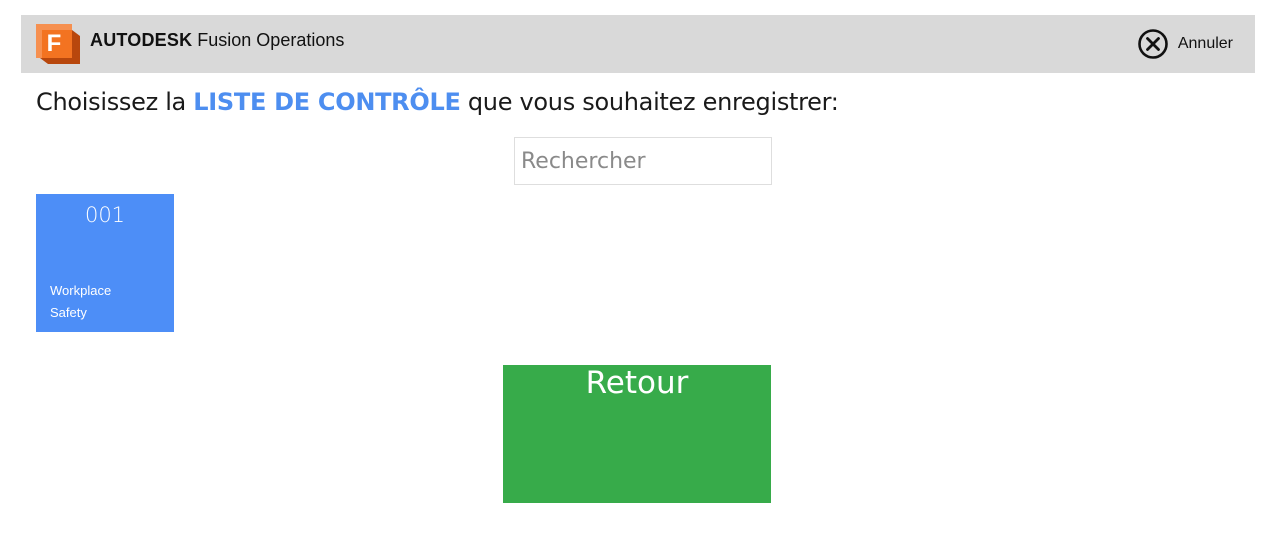 The image size is (1268, 557). What do you see at coordinates (271, 40) in the screenshot?
I see `product-name: Fusion Operations` at bounding box center [271, 40].